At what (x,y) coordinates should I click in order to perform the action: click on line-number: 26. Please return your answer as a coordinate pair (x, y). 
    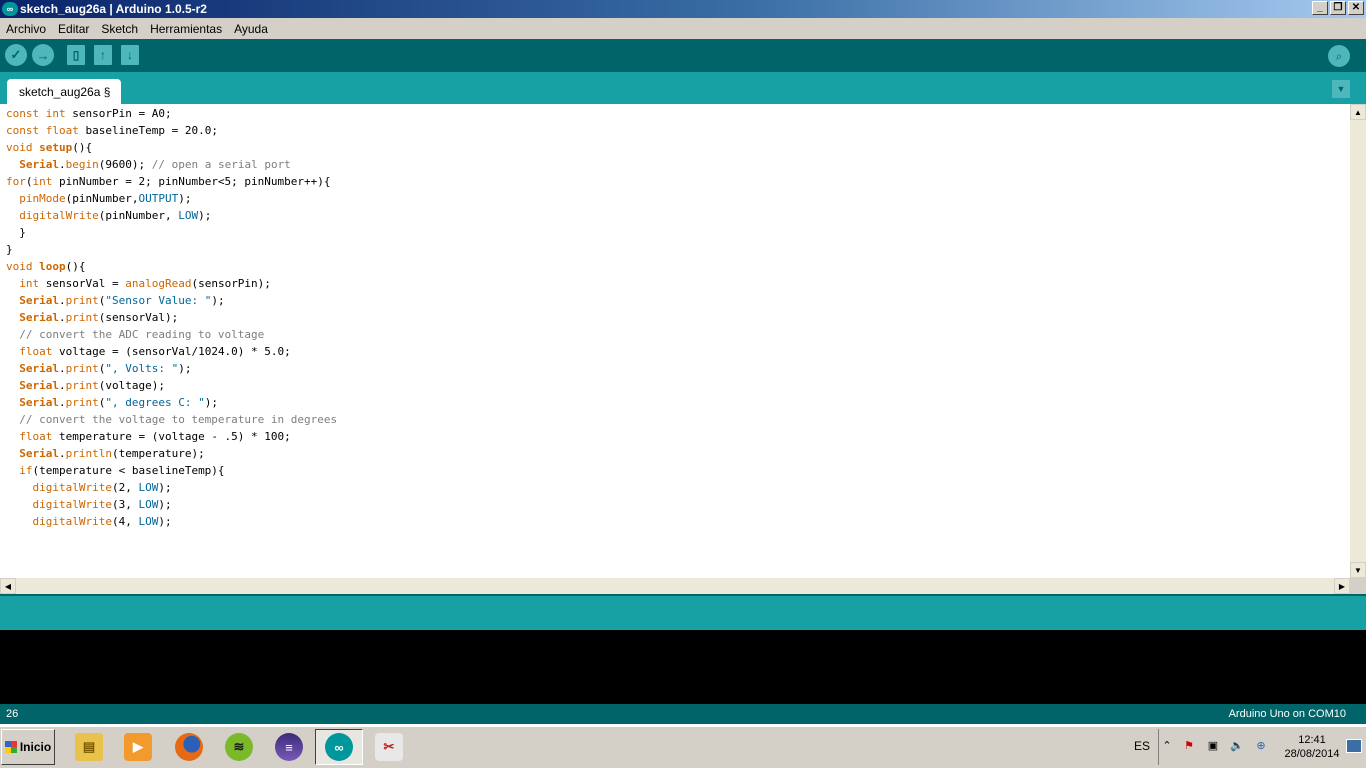
    Looking at the image, I should click on (12, 714).